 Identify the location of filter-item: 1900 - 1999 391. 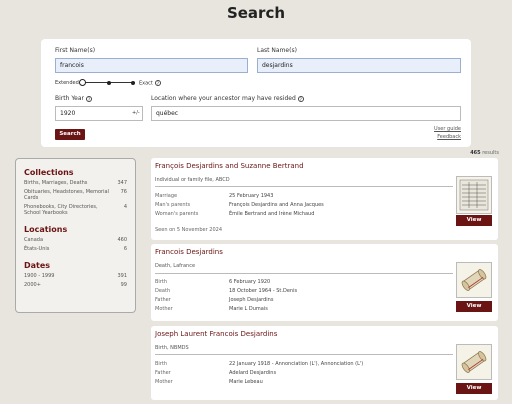
(75, 276).